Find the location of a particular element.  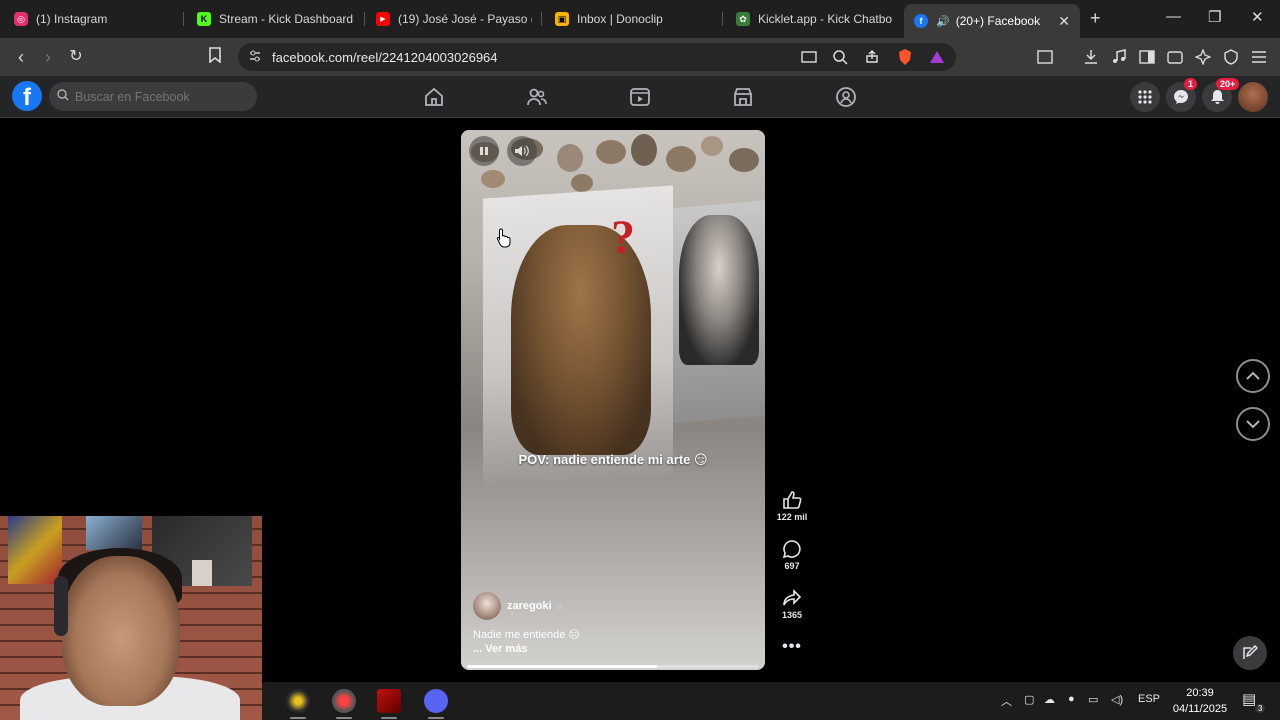

verified-icon: ⊙ is located at coordinates (559, 605).